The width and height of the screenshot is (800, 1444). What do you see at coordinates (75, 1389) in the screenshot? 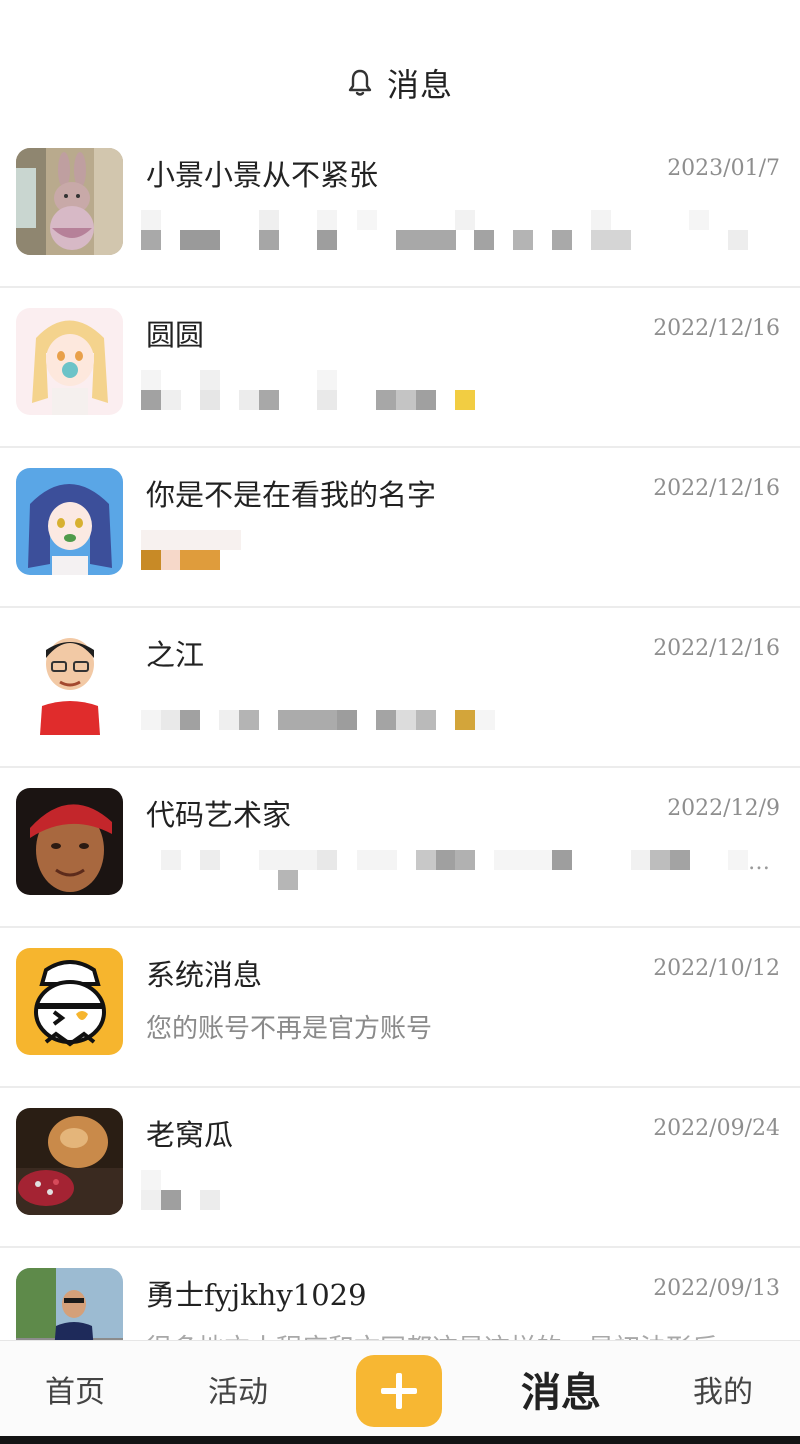
I see `tab-home: 首页` at bounding box center [75, 1389].